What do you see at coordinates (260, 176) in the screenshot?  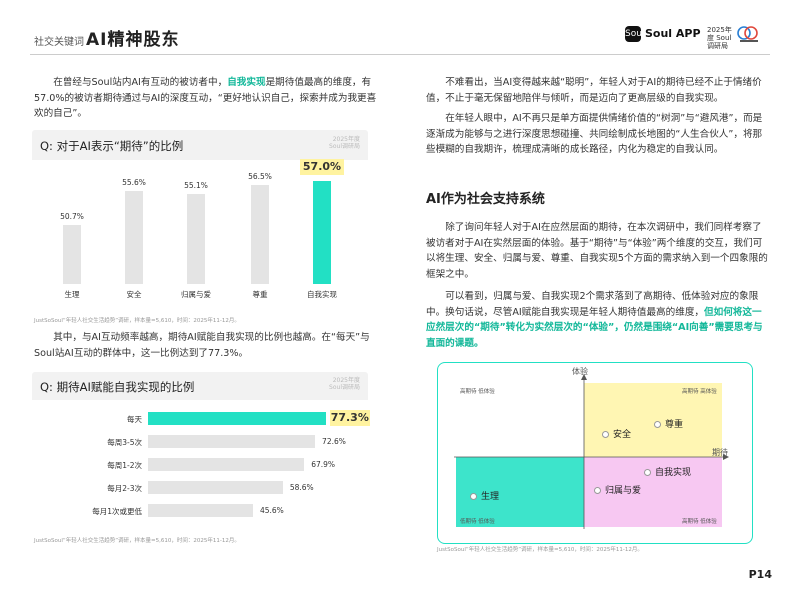 I see `chart1-value-label: 56.5%` at bounding box center [260, 176].